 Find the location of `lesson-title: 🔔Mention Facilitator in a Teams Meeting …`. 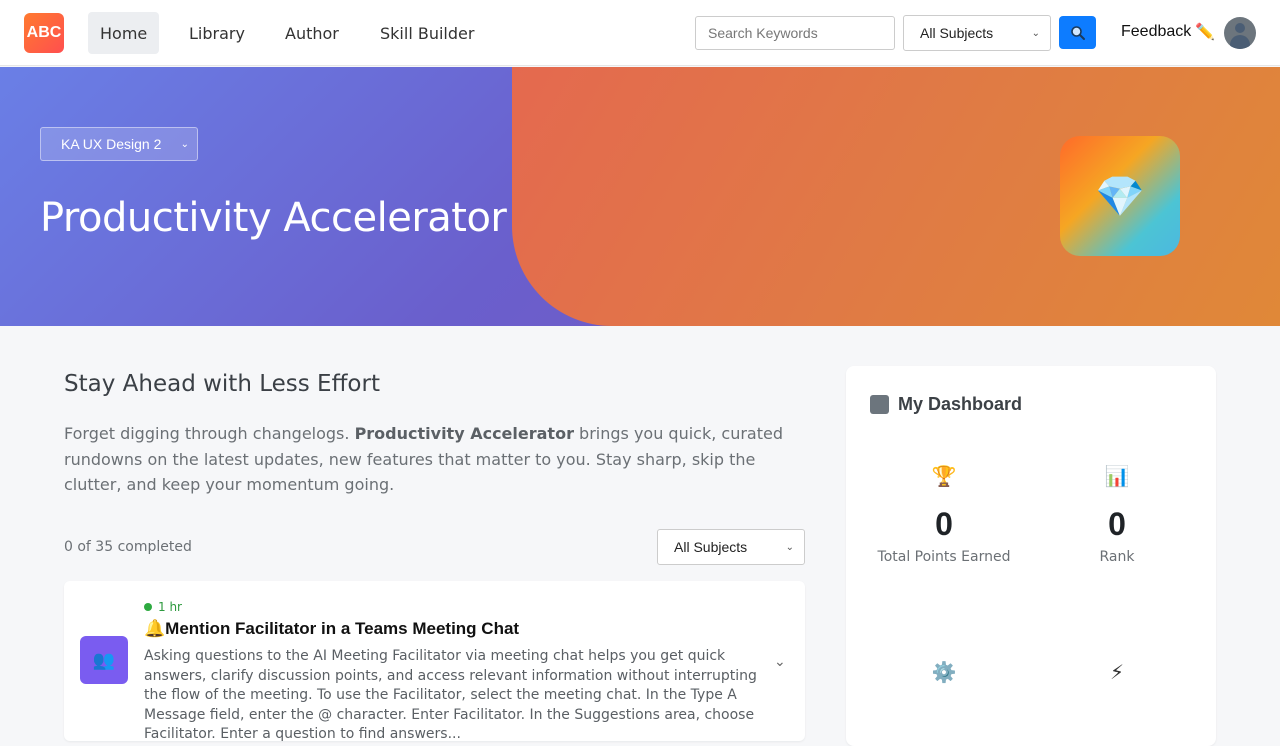

lesson-title: 🔔Mention Facilitator in a Teams Meeting … is located at coordinates (331, 629).